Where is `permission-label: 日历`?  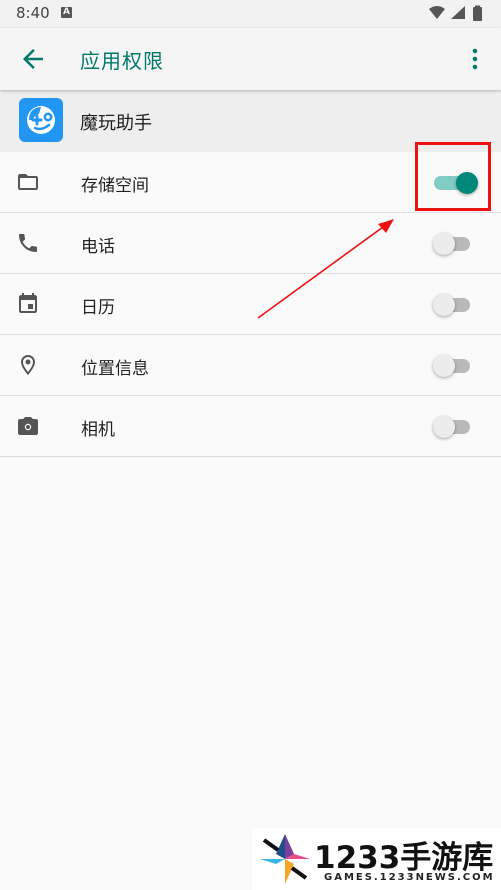
permission-label: 日历 is located at coordinates (98, 308).